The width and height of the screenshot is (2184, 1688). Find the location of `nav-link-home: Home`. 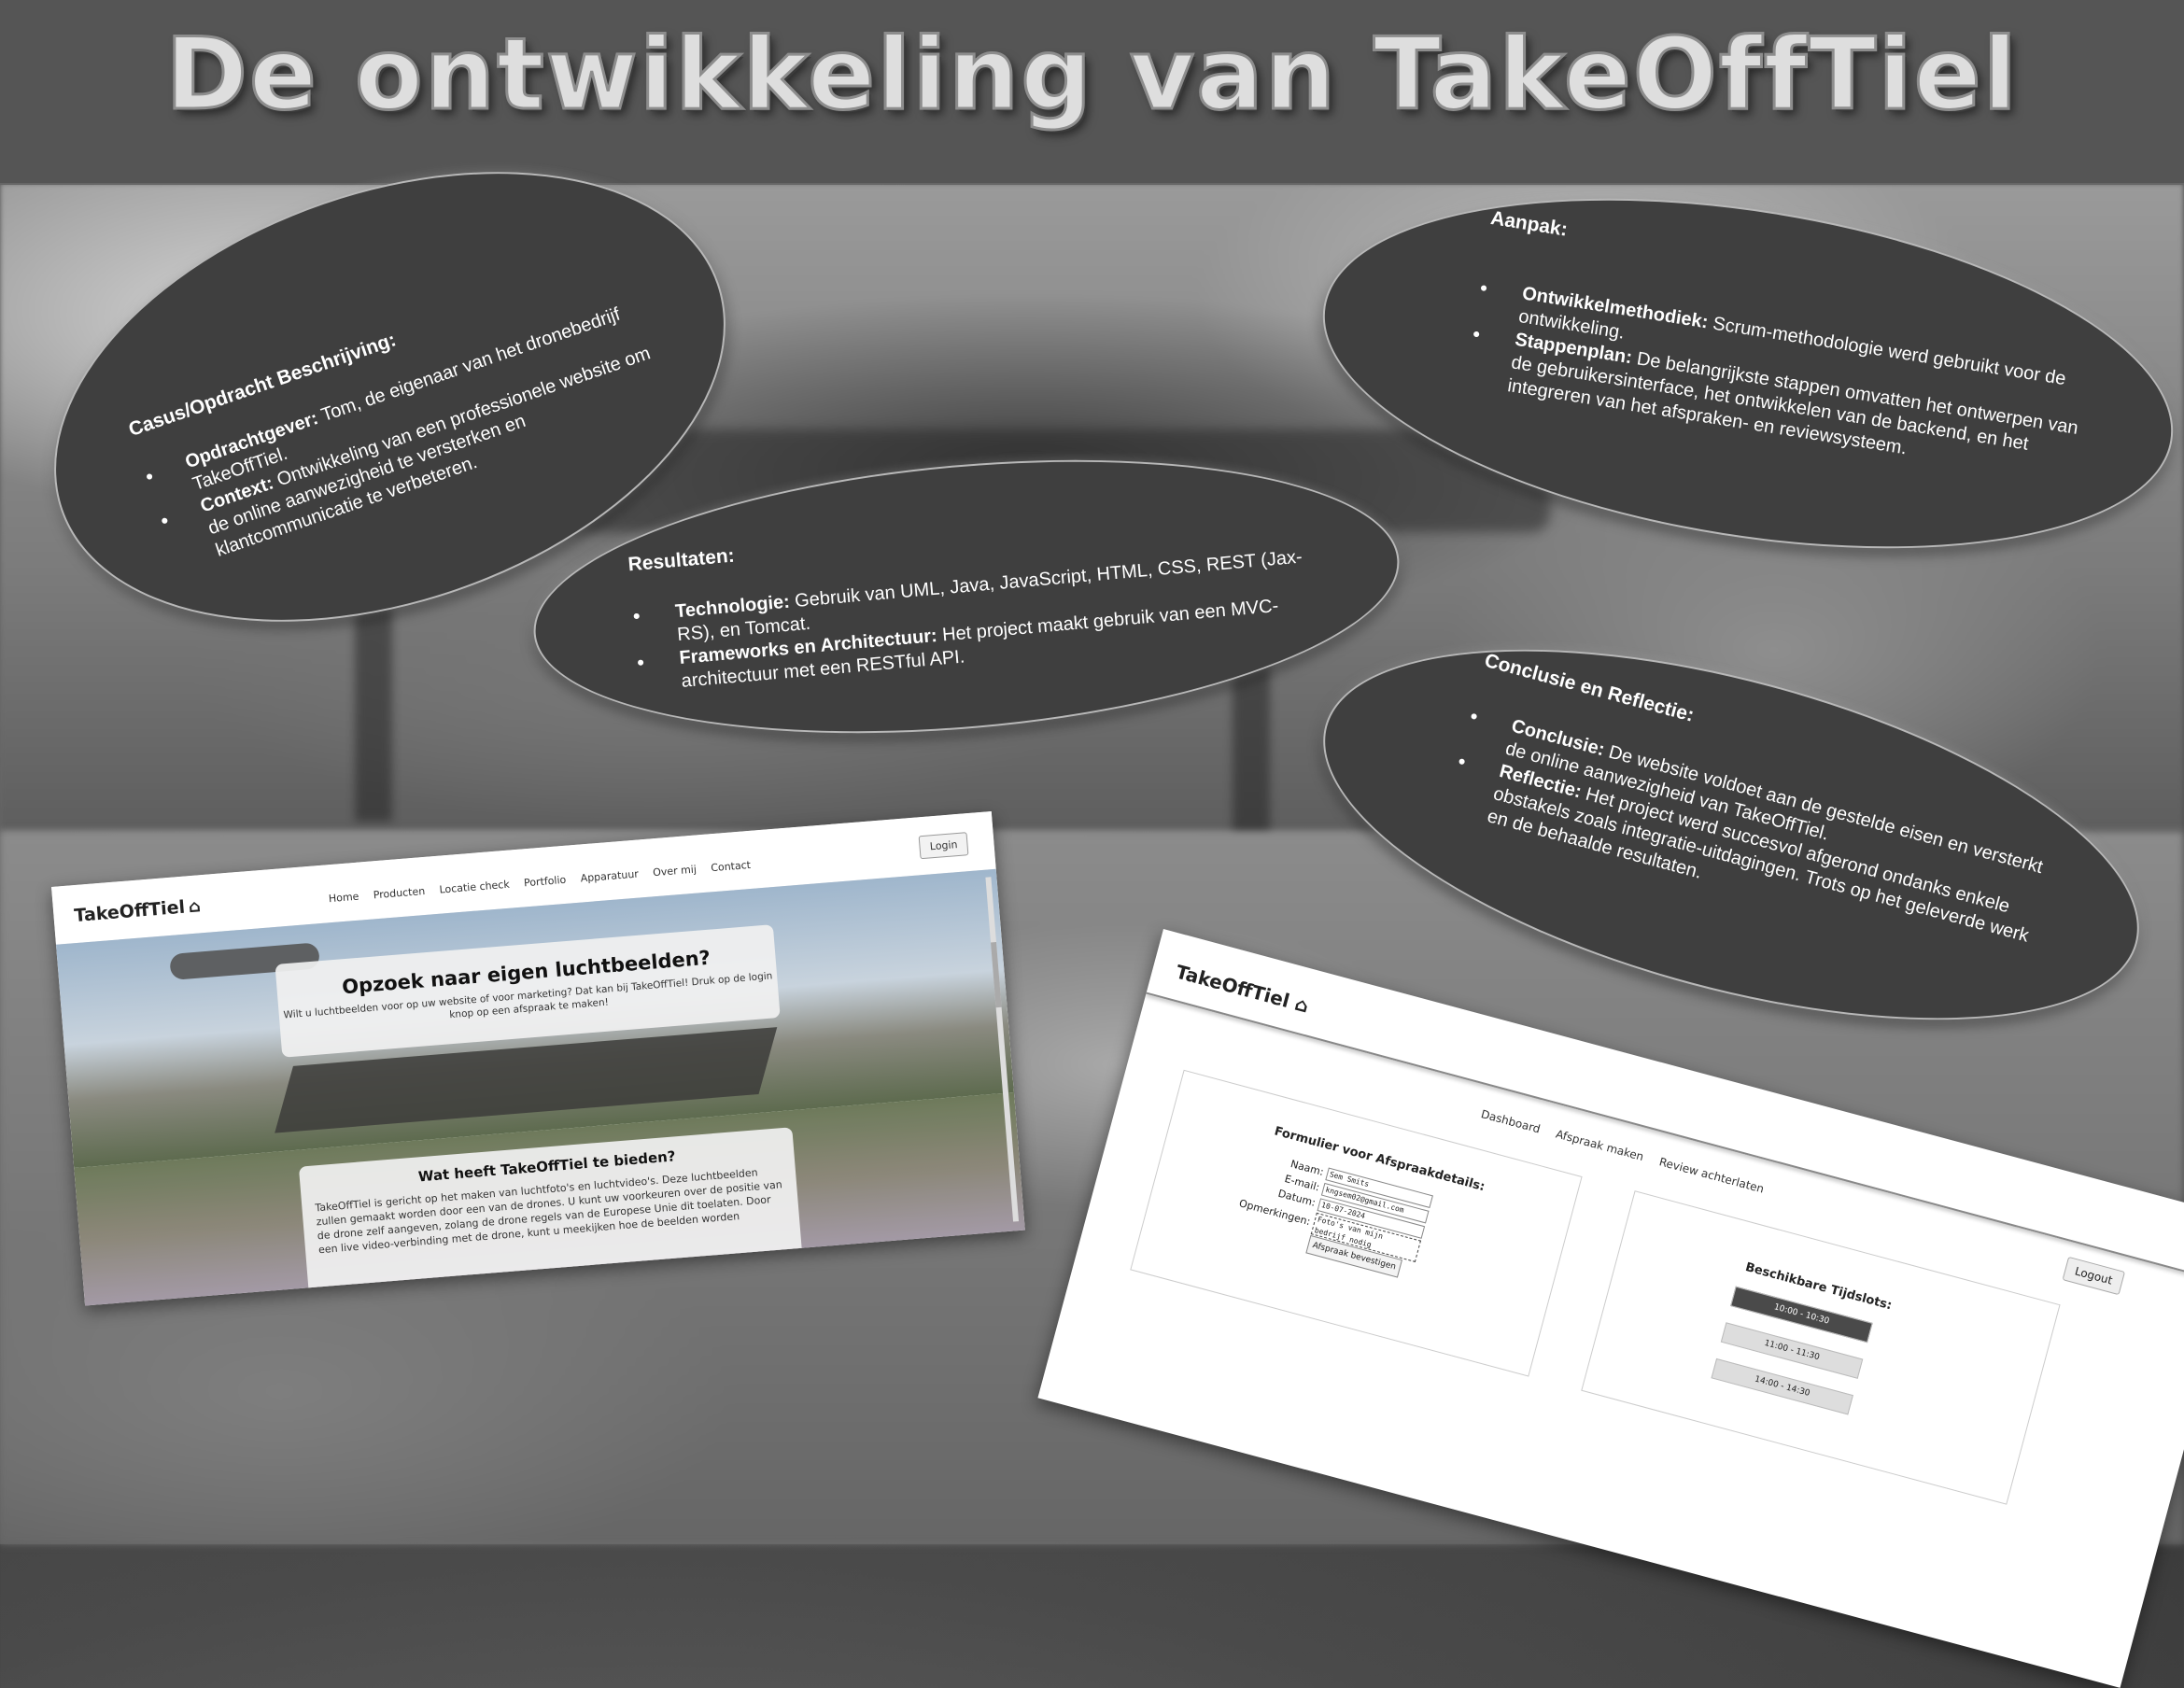

nav-link-home: Home is located at coordinates (343, 898).